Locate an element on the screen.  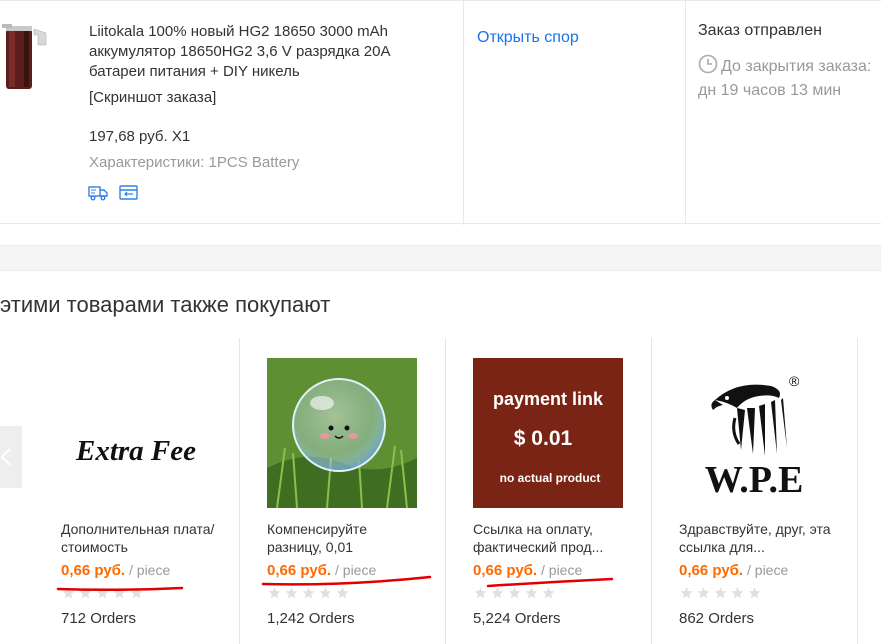
product-title: Компенсируйте разницу, 0,01 is located at coordinates (344, 538).